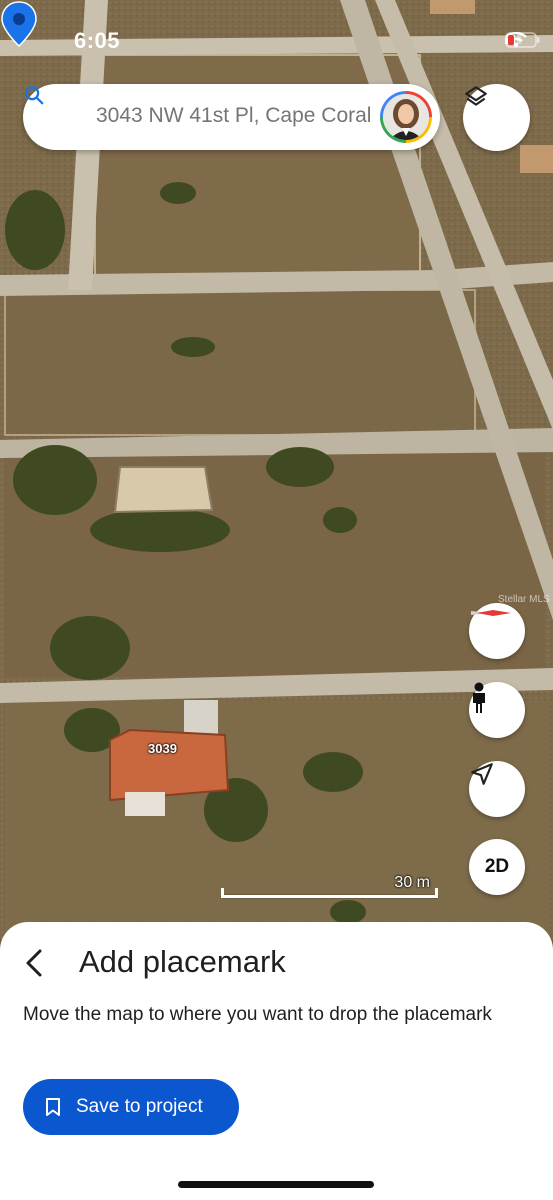 This screenshot has height=1200, width=553. What do you see at coordinates (238, 116) in the screenshot?
I see `search-input: 3043 NW 41st Pl, Cape Coral` at bounding box center [238, 116].